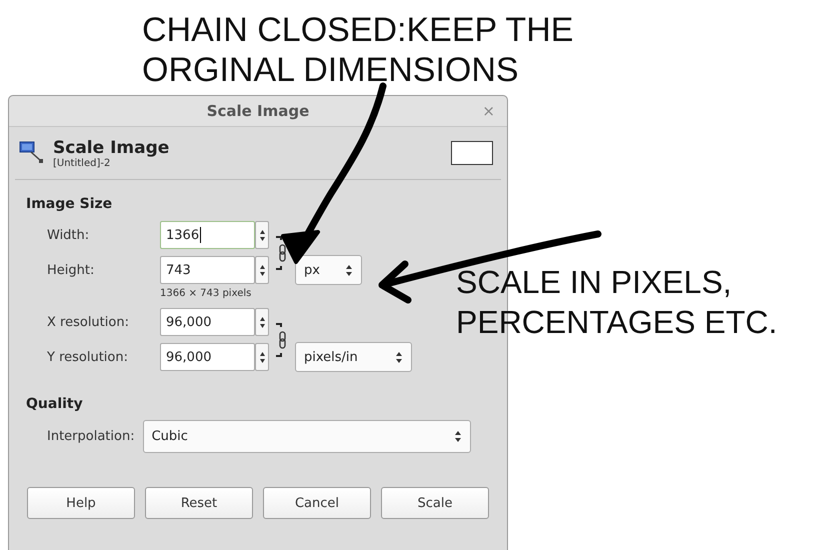 Image resolution: width=833 pixels, height=550 pixels. Describe the element at coordinates (91, 436) in the screenshot. I see `field-label: Interpolation:` at that location.